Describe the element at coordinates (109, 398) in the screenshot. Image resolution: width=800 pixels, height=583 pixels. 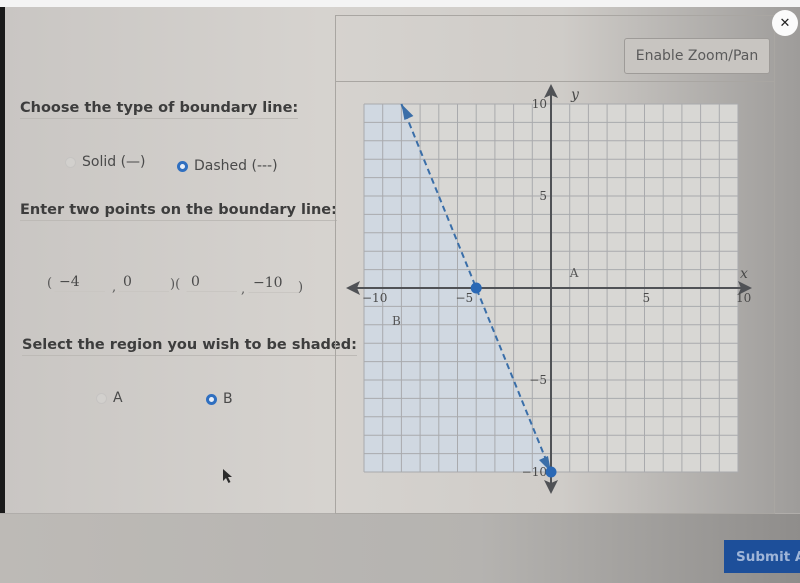
I see `radio-region-a: A` at that location.